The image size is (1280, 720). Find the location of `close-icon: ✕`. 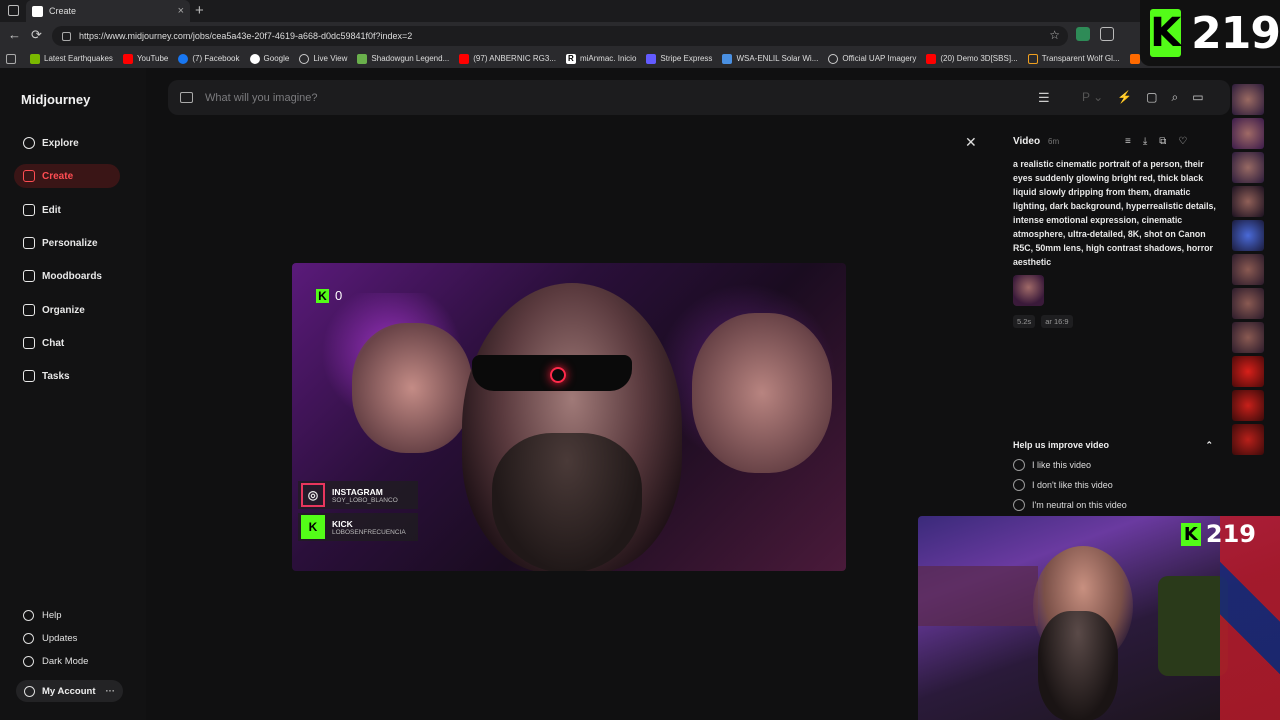

close-icon: ✕ is located at coordinates (971, 142).